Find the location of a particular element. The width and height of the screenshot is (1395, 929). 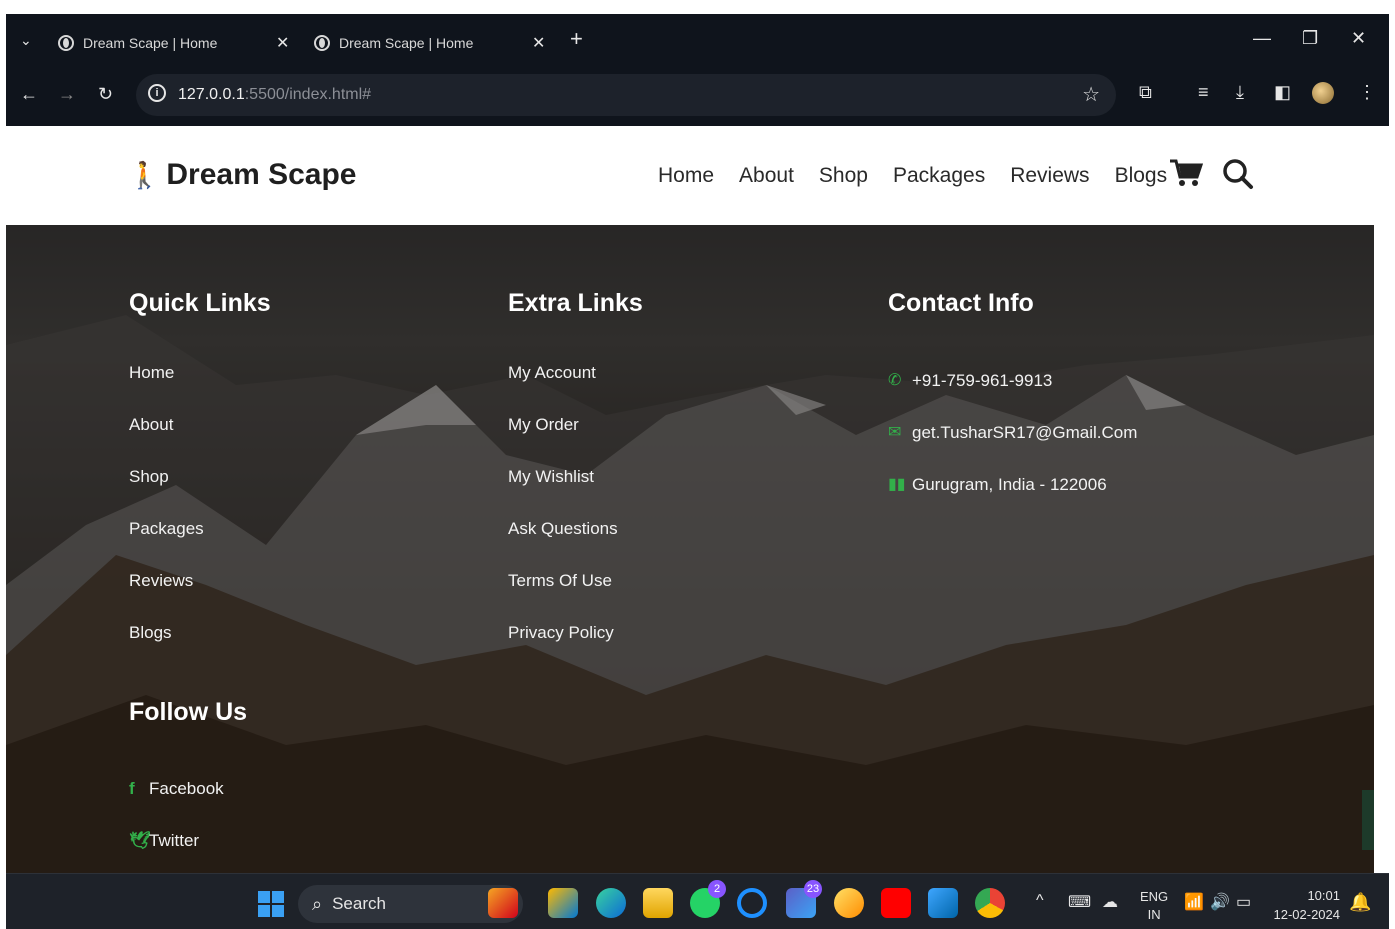

quick-link-reviews: Reviews is located at coordinates (200, 589).